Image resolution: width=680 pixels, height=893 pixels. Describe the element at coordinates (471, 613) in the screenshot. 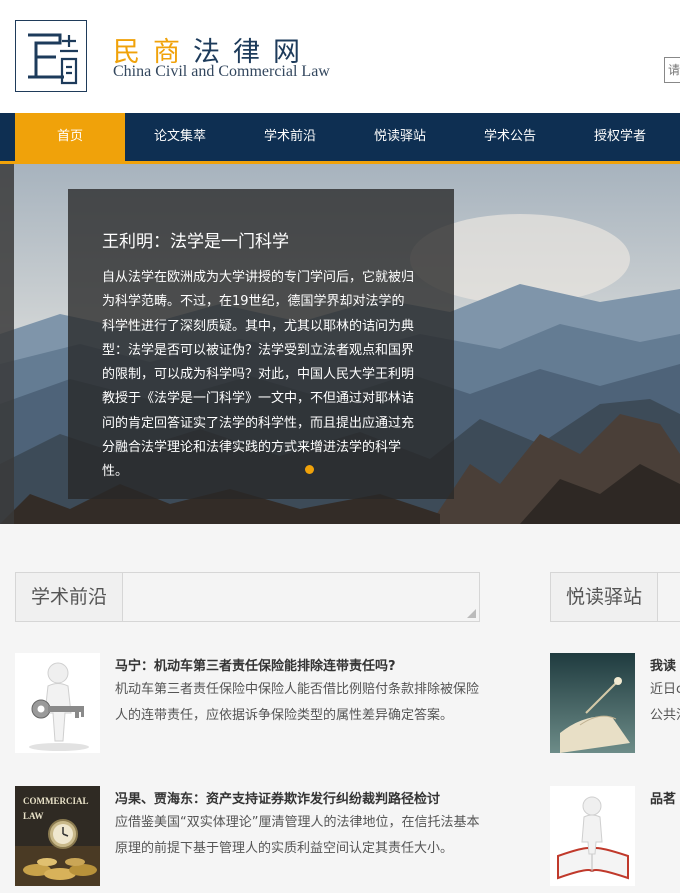

I see `corner-triangle-icon` at that location.